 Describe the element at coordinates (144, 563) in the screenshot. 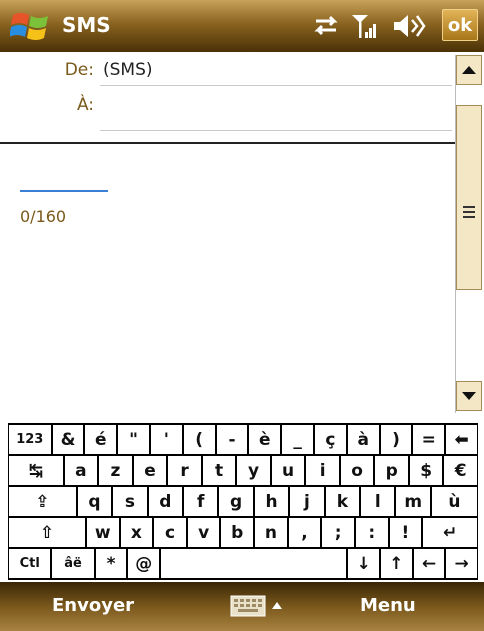

I see `key-symbol: @` at that location.